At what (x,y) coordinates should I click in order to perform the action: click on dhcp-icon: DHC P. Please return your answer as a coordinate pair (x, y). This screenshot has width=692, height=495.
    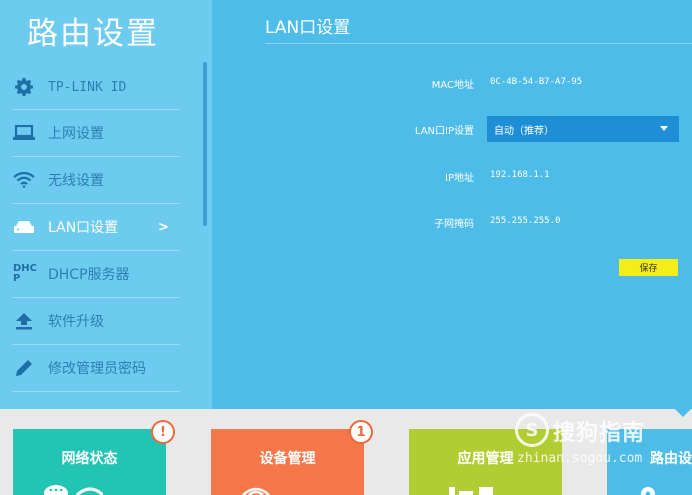
    Looking at the image, I should click on (24, 274).